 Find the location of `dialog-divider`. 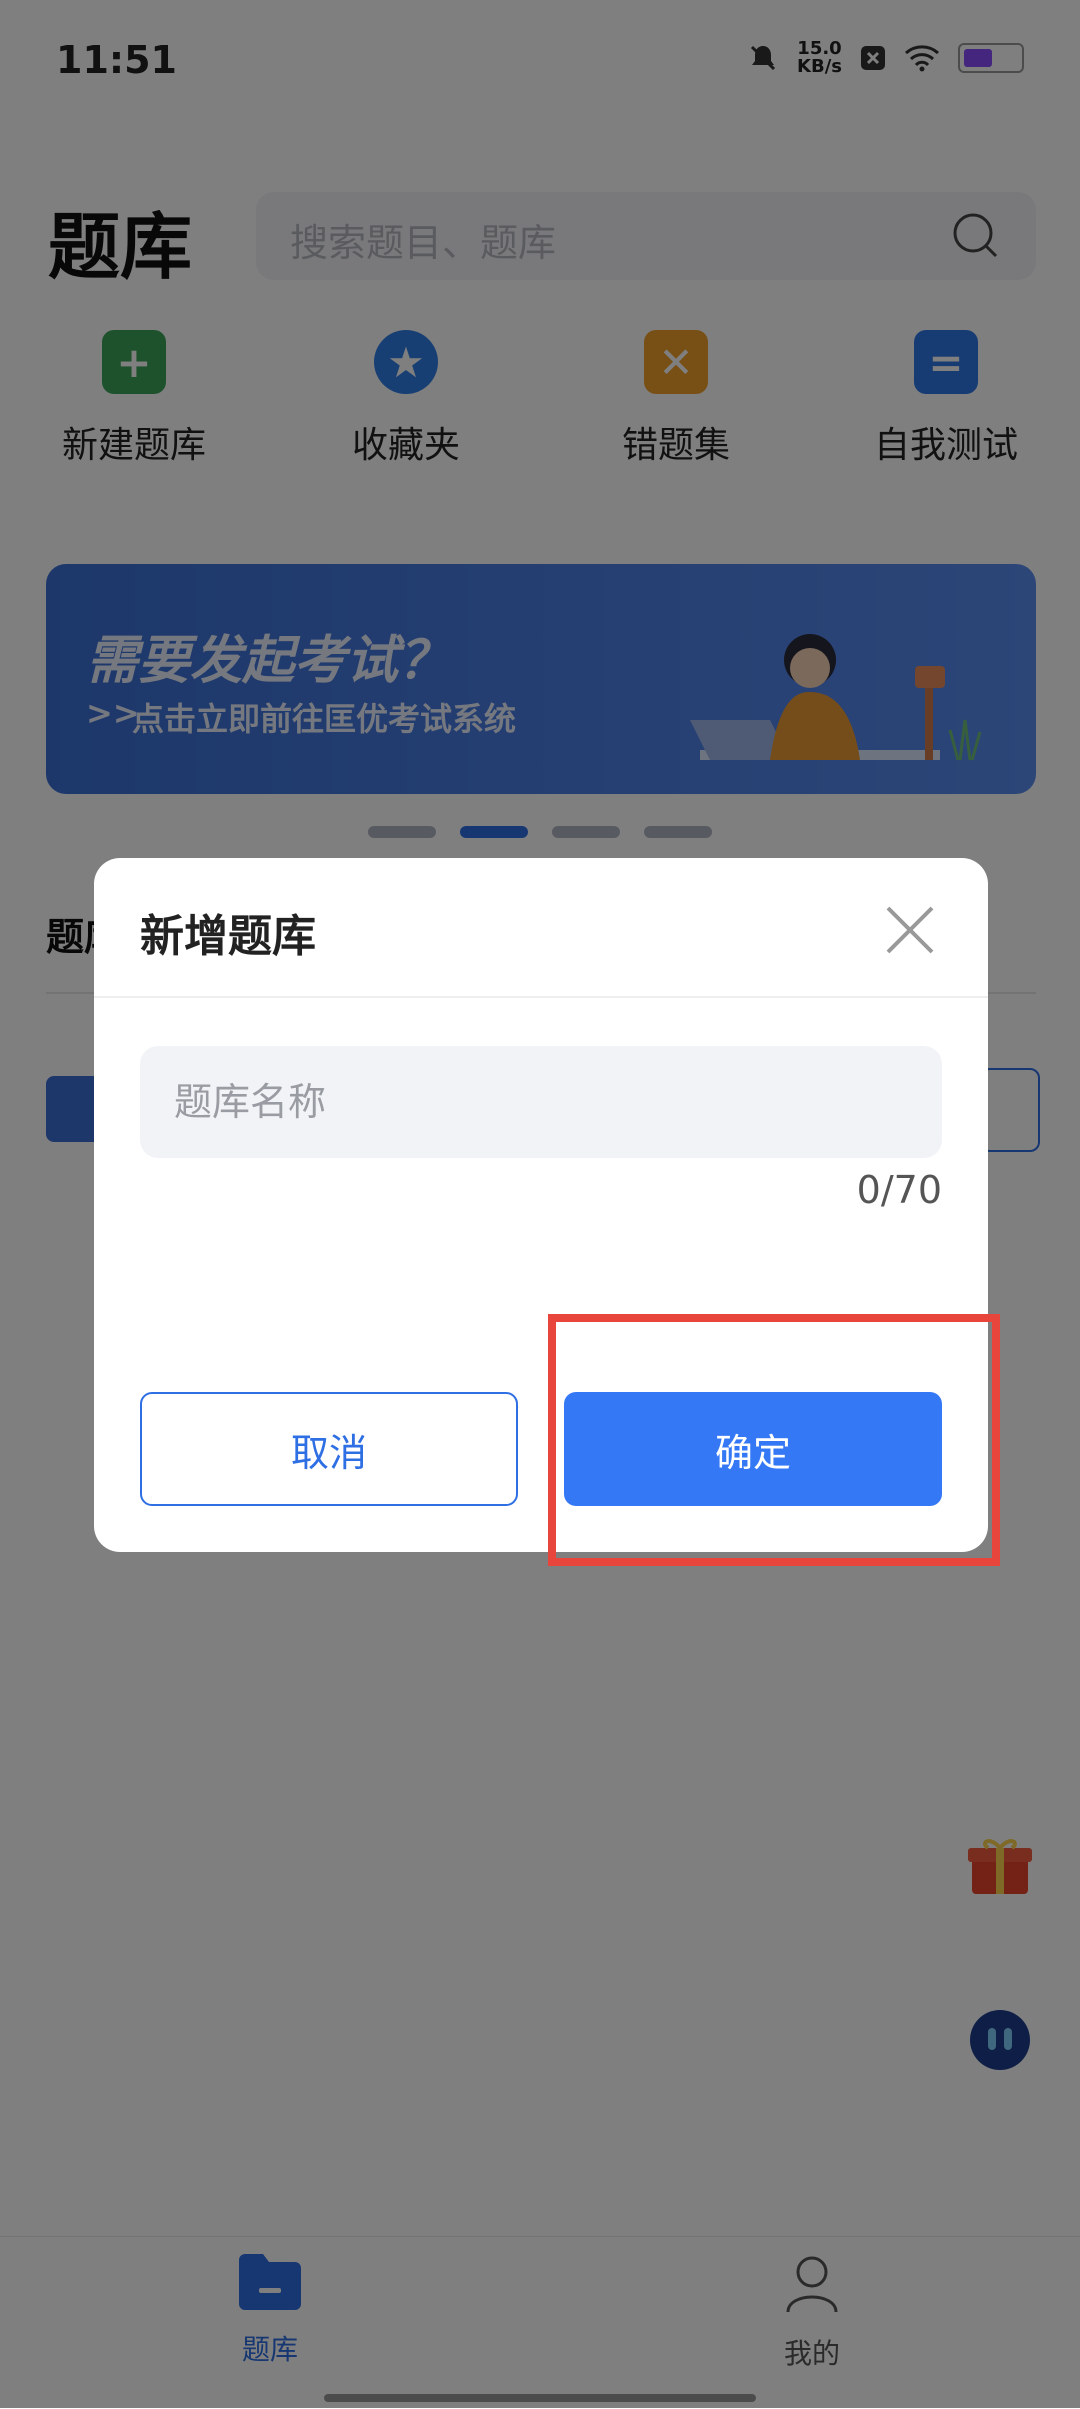

dialog-divider is located at coordinates (541, 997).